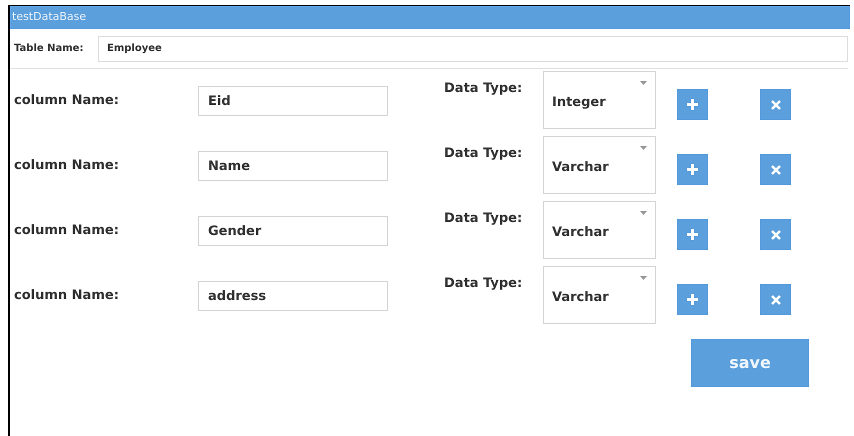 The image size is (854, 436). Describe the element at coordinates (293, 296) in the screenshot. I see `column-name-field: address` at that location.